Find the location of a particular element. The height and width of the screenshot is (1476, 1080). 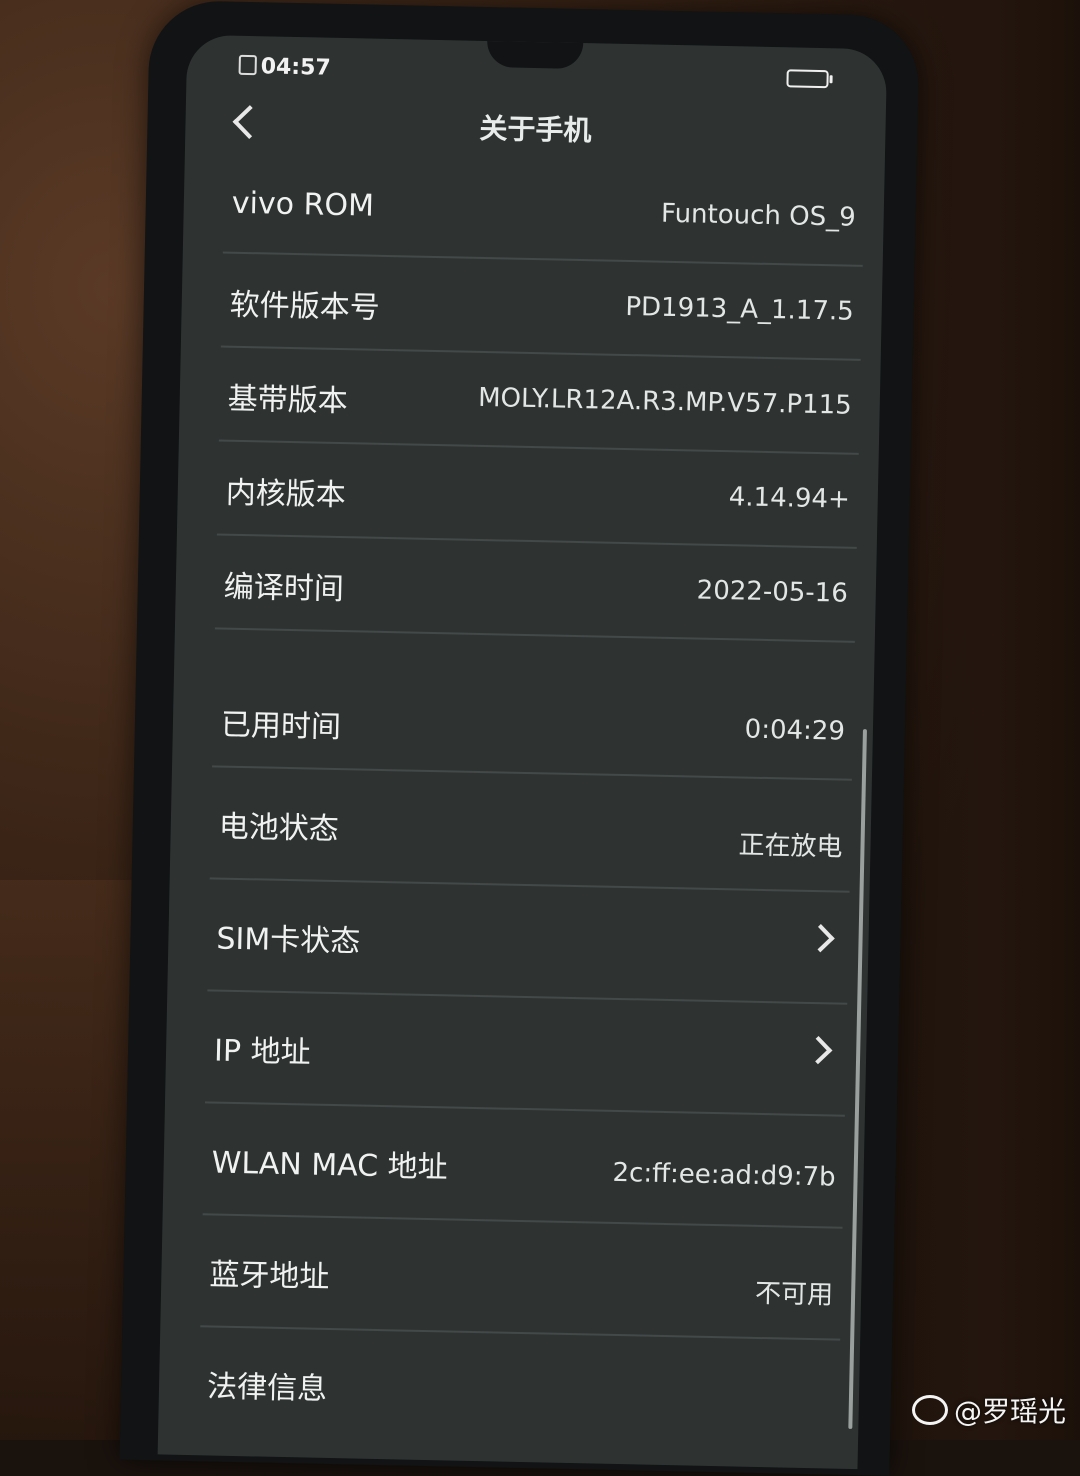

weibo-watermark: @罗瑶光 is located at coordinates (989, 1410).